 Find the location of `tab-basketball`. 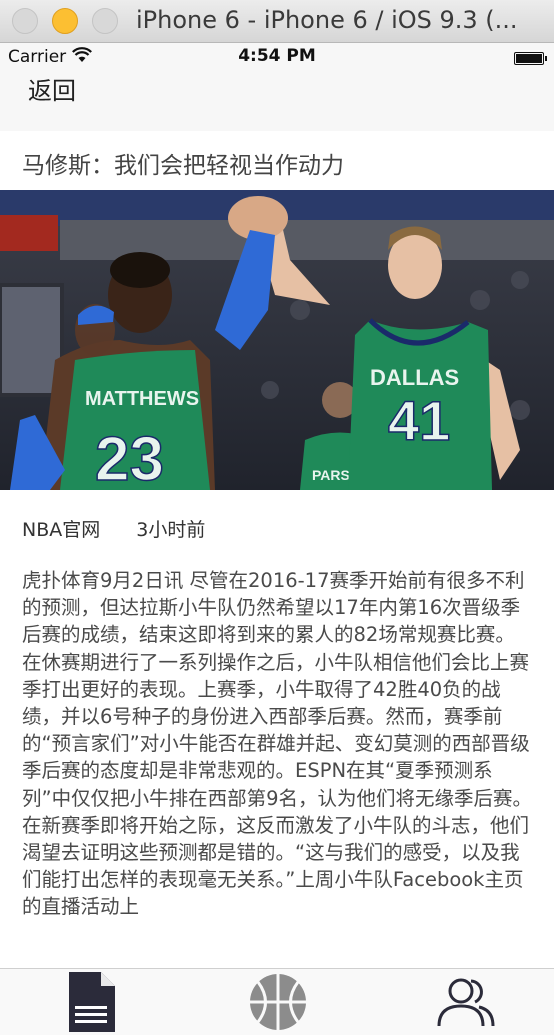

tab-basketball is located at coordinates (278, 1002).